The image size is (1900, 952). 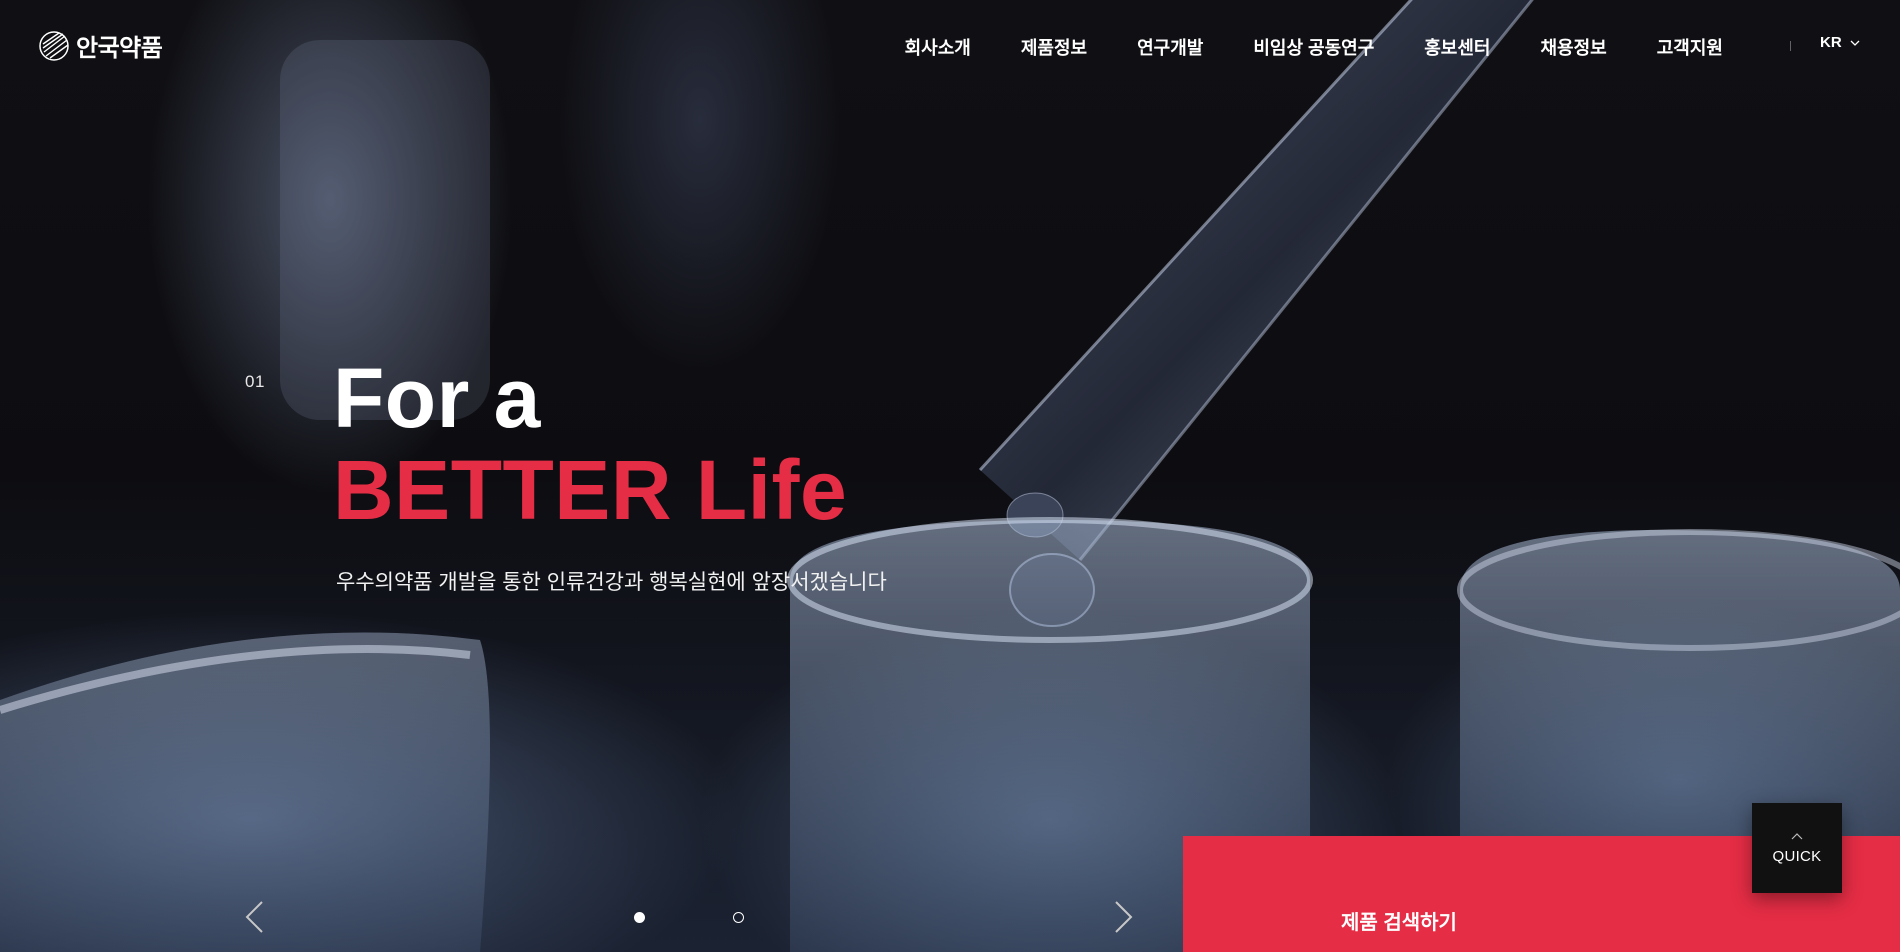 I want to click on nav-item-products: 제품정보, so click(x=1054, y=47).